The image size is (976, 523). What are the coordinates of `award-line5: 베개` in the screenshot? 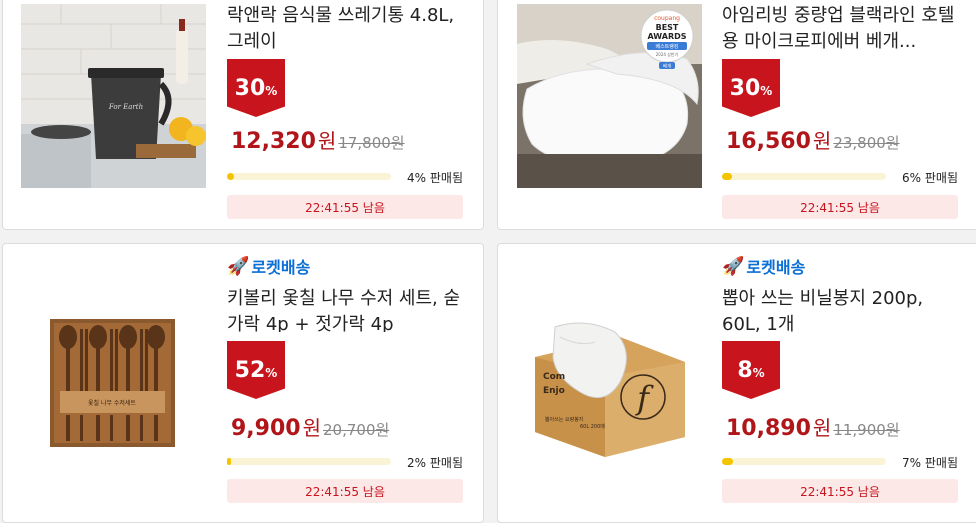 It's located at (667, 66).